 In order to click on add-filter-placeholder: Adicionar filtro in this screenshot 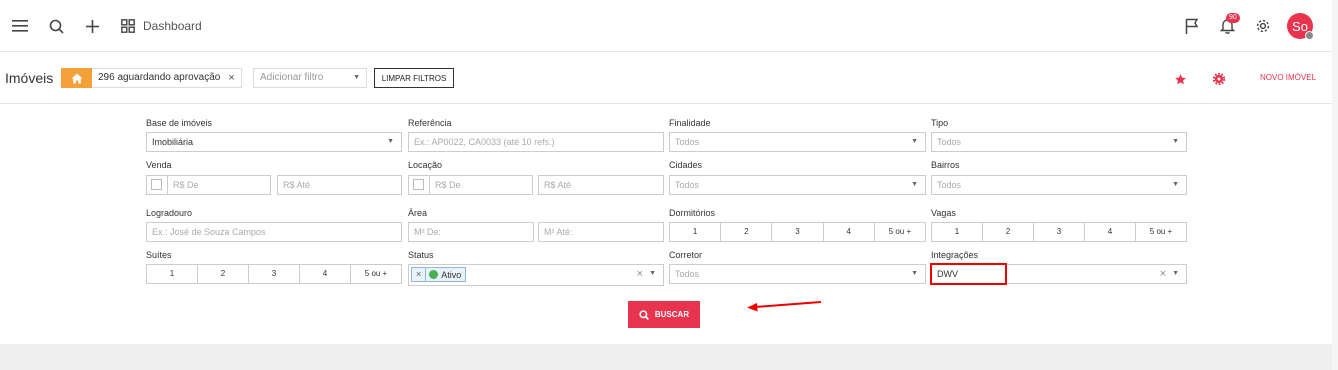, I will do `click(292, 77)`.